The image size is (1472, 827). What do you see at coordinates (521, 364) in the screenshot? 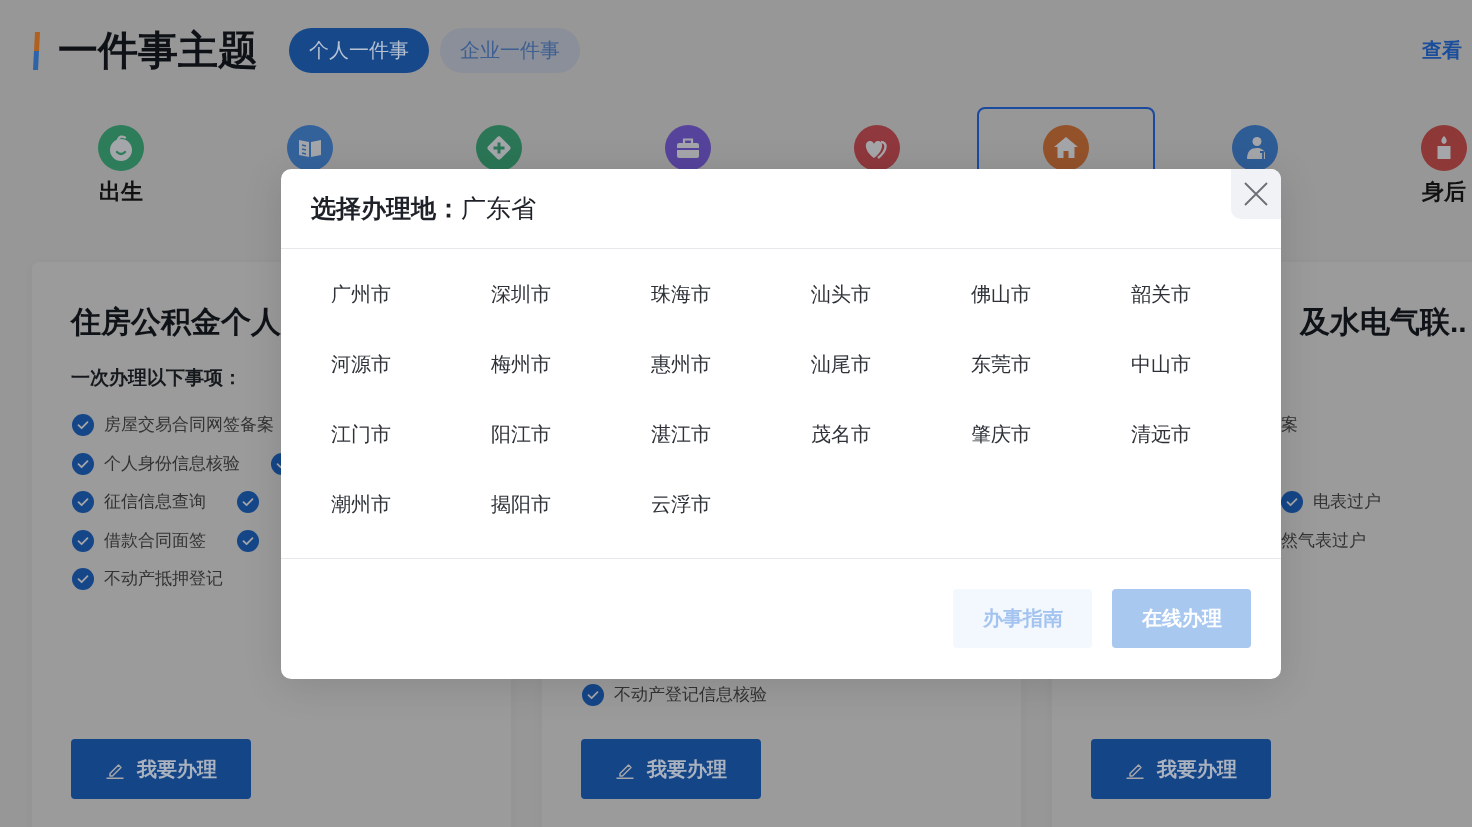
I see `city-option: 梅州市` at bounding box center [521, 364].